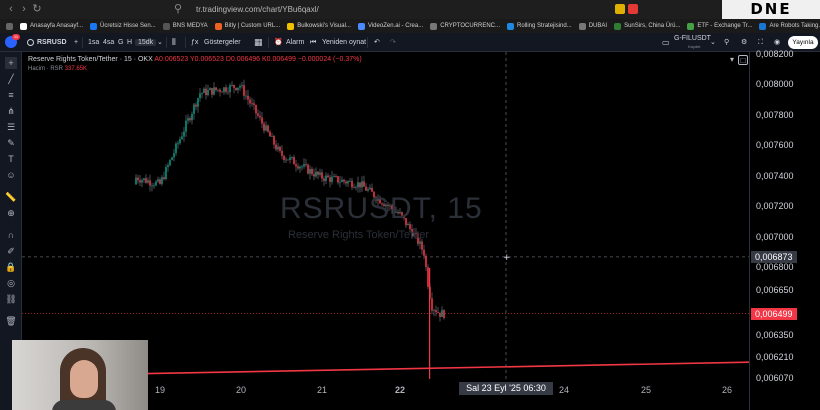  I want to click on zoom-in-icon: ⊕, so click(11, 213).